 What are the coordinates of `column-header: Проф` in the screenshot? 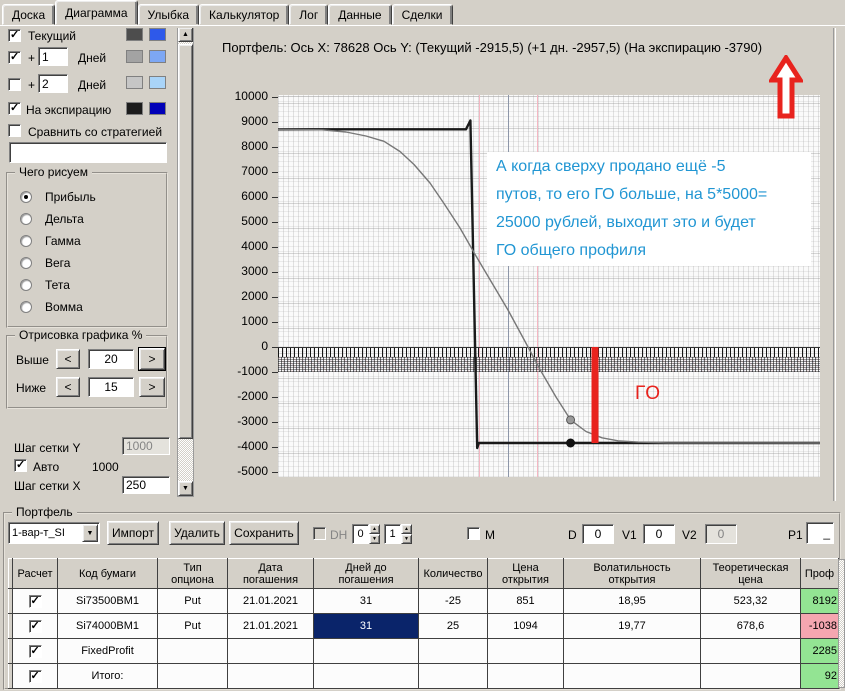 It's located at (819, 573).